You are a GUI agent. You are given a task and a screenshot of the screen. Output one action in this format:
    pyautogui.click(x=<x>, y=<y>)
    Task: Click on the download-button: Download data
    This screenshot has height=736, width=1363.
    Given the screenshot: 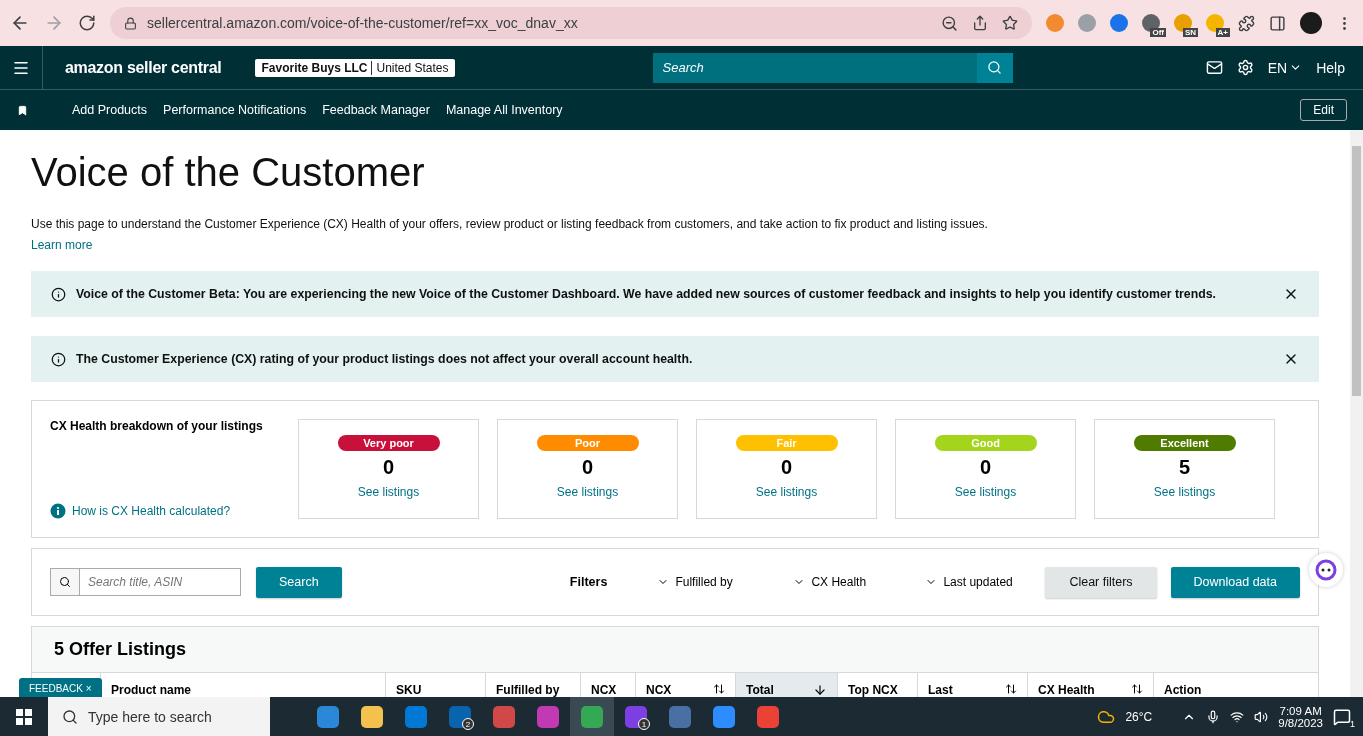 What is the action you would take?
    pyautogui.click(x=1235, y=582)
    